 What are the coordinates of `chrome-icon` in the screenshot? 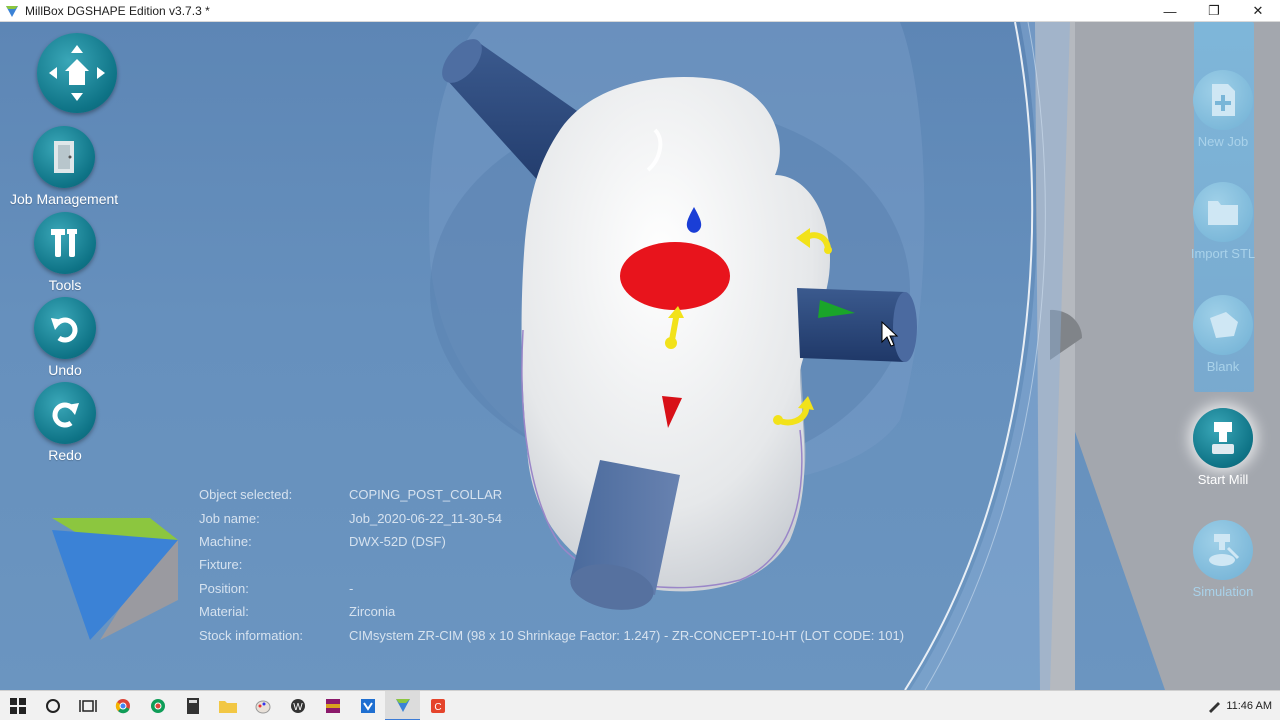 It's located at (122, 705).